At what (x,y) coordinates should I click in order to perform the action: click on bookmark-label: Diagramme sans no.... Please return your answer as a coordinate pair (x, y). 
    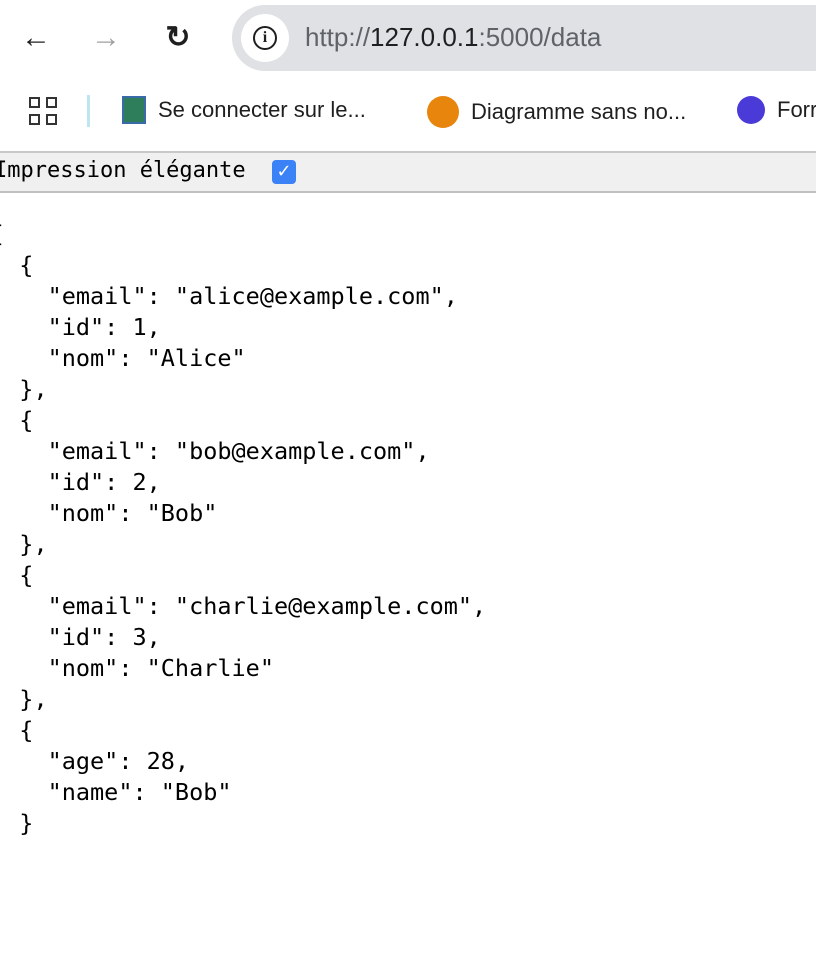
    Looking at the image, I should click on (579, 111).